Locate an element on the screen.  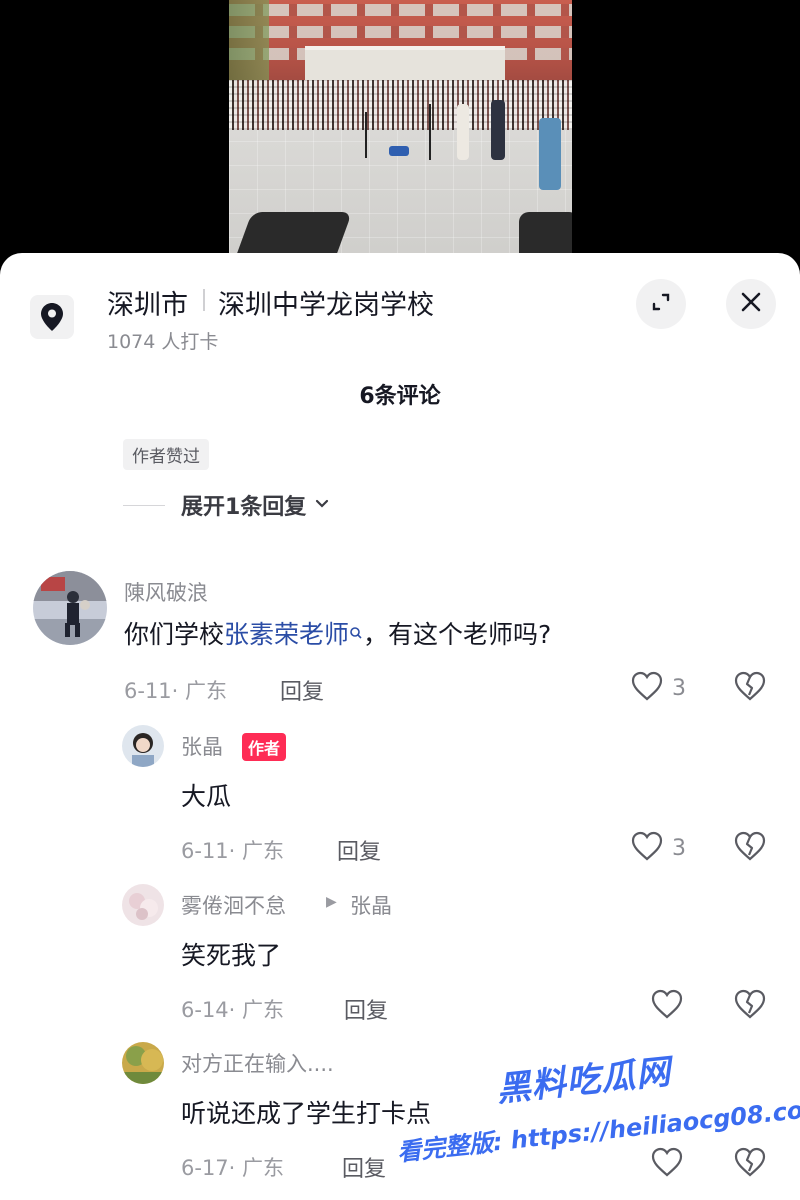
comment-meta: 6-11· 广东 is located at coordinates (176, 691).